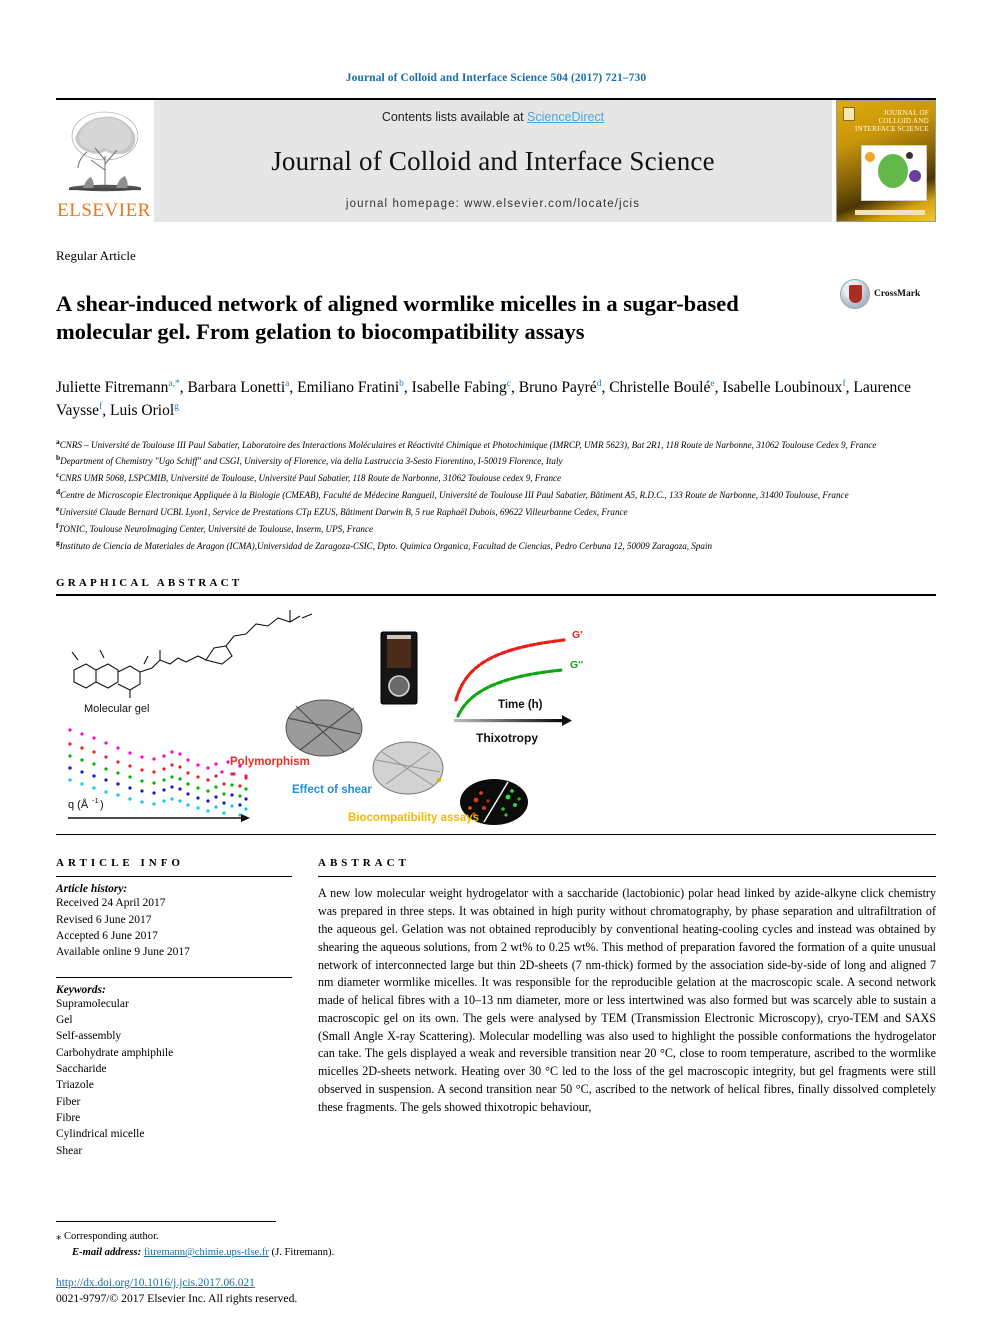 The image size is (992, 1323). I want to click on affiliation-marker: e, so click(58, 508).